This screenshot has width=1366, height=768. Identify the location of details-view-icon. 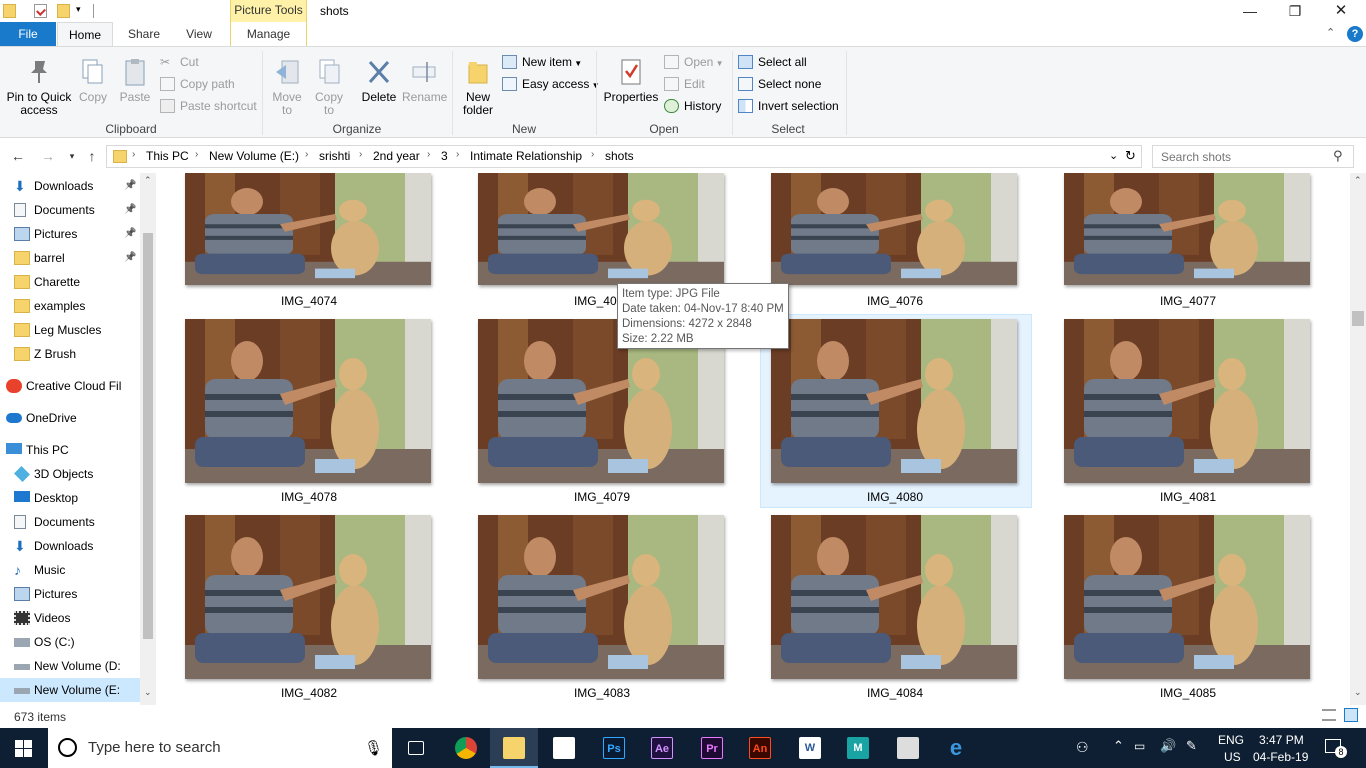
(1329, 715).